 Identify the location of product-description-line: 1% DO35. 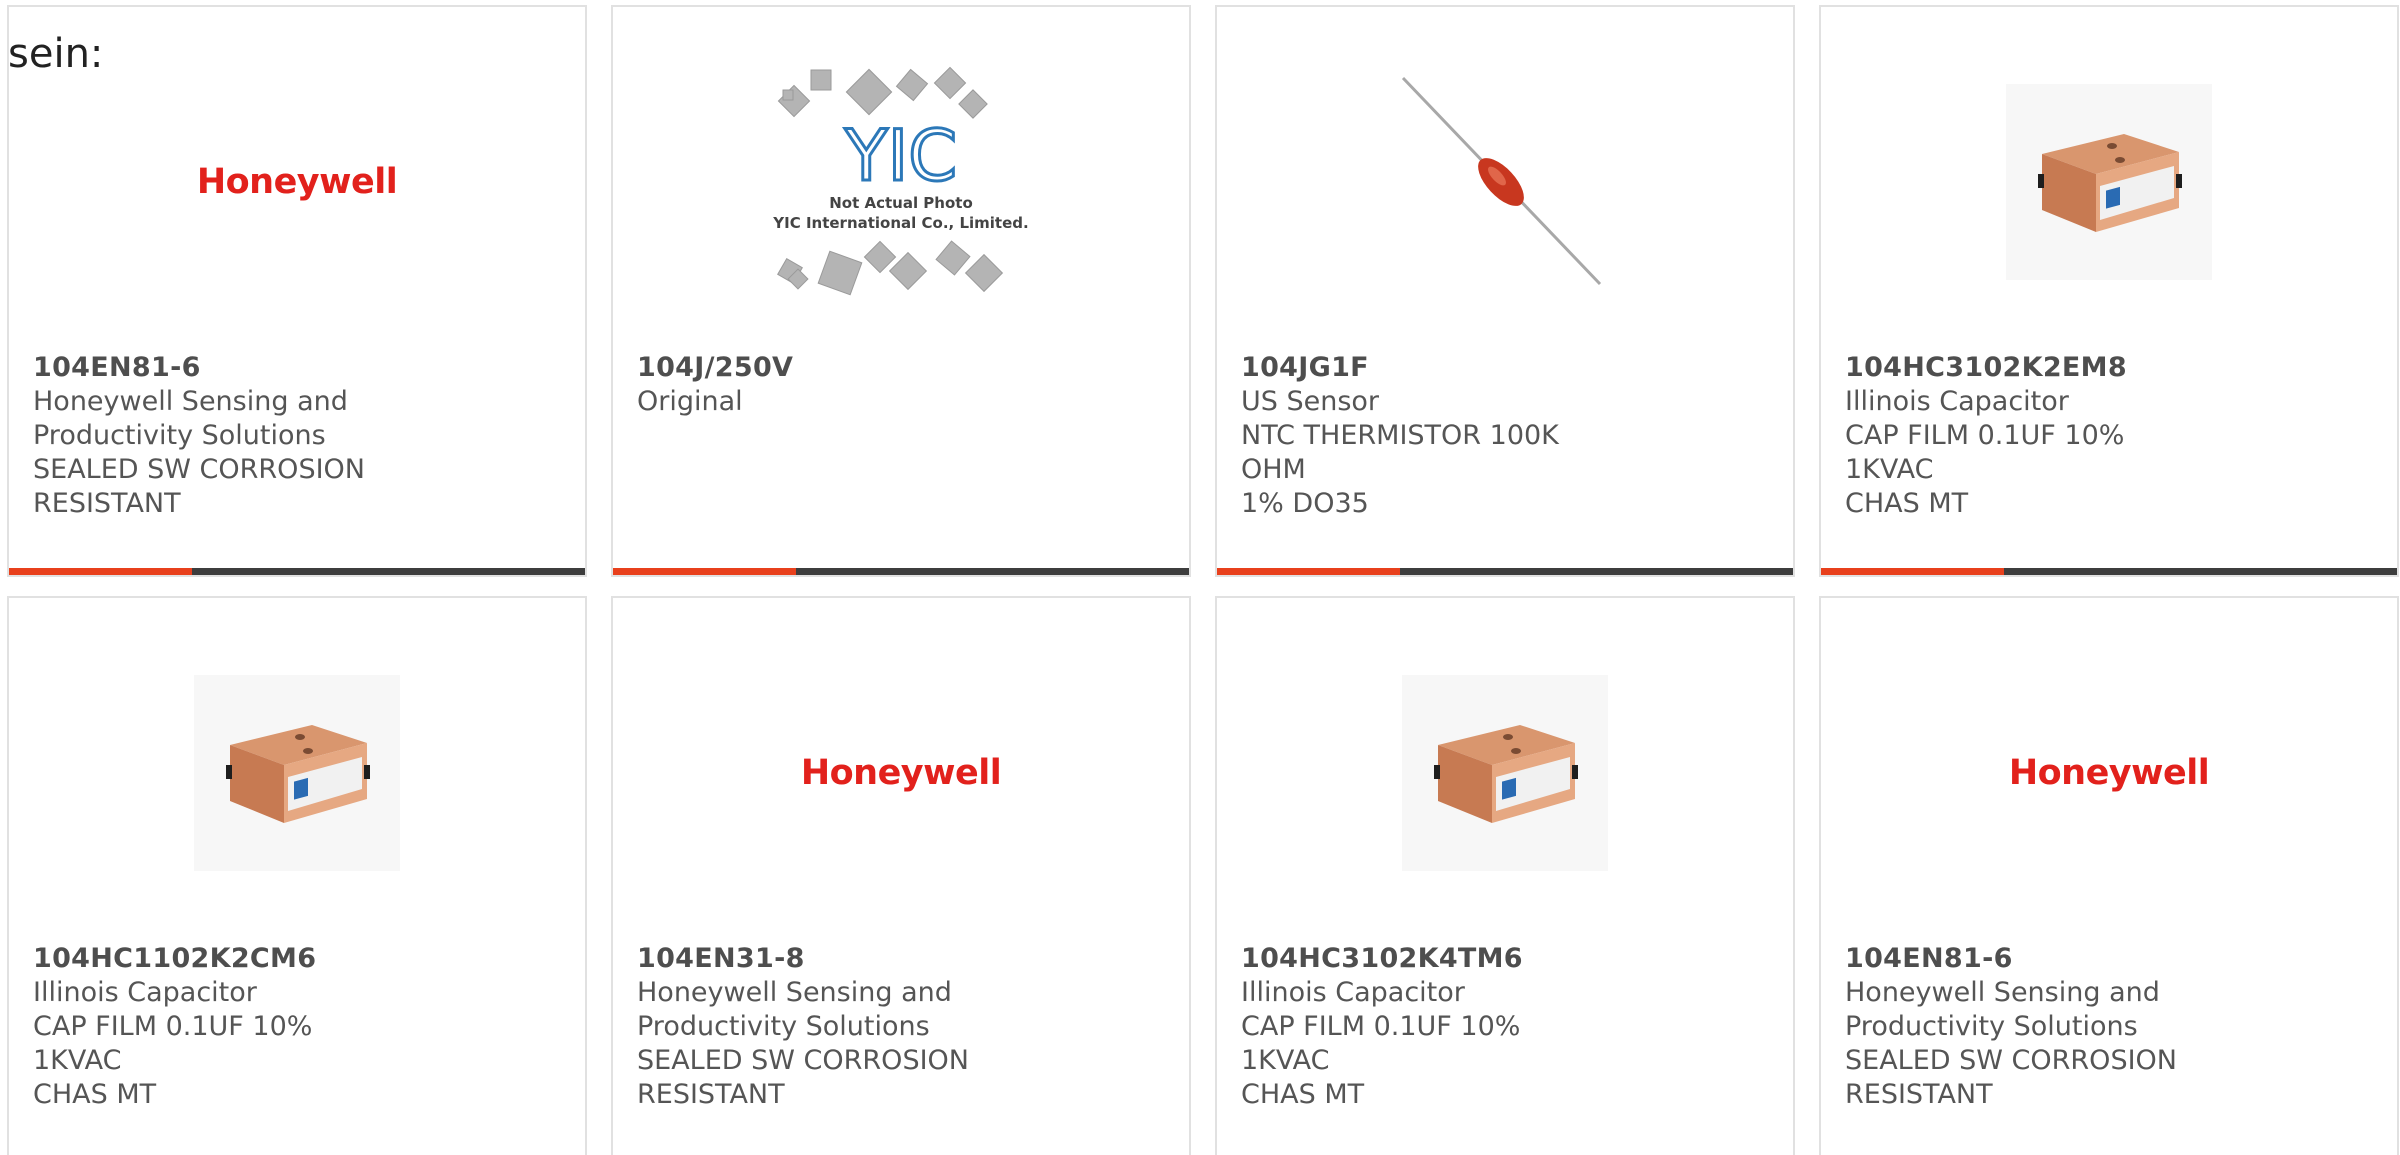
(1305, 503).